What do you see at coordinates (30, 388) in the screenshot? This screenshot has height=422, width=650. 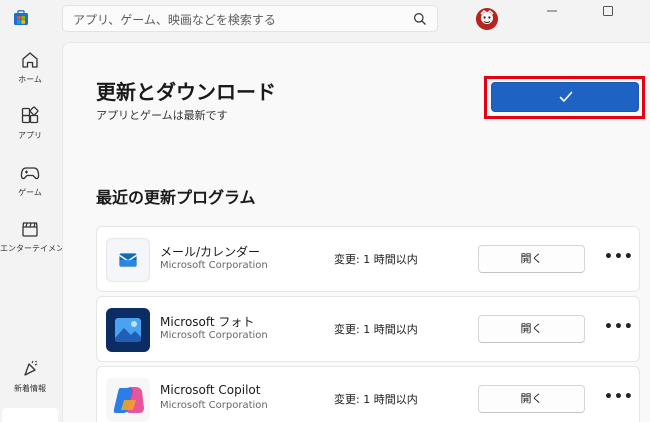 I see `nav-label-whats-new: 新着情報` at bounding box center [30, 388].